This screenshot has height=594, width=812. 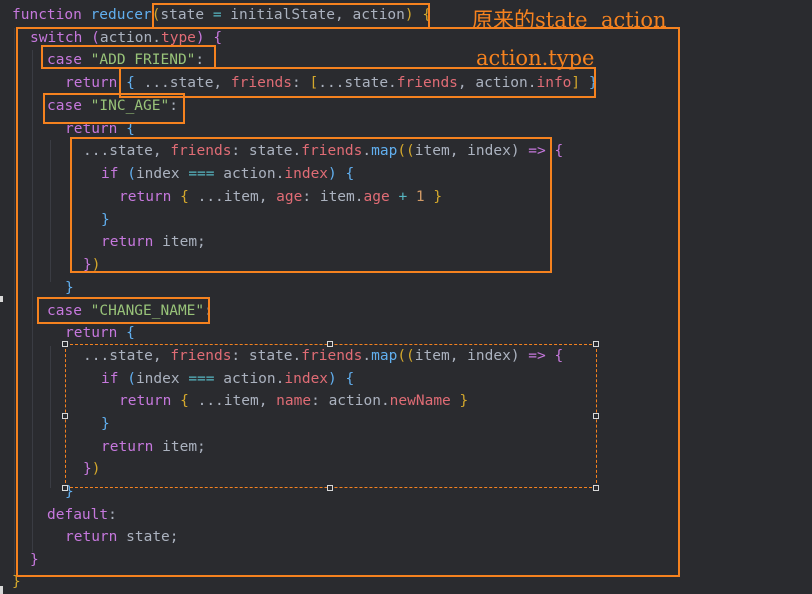 What do you see at coordinates (14, 302) in the screenshot?
I see `indent-guide` at bounding box center [14, 302].